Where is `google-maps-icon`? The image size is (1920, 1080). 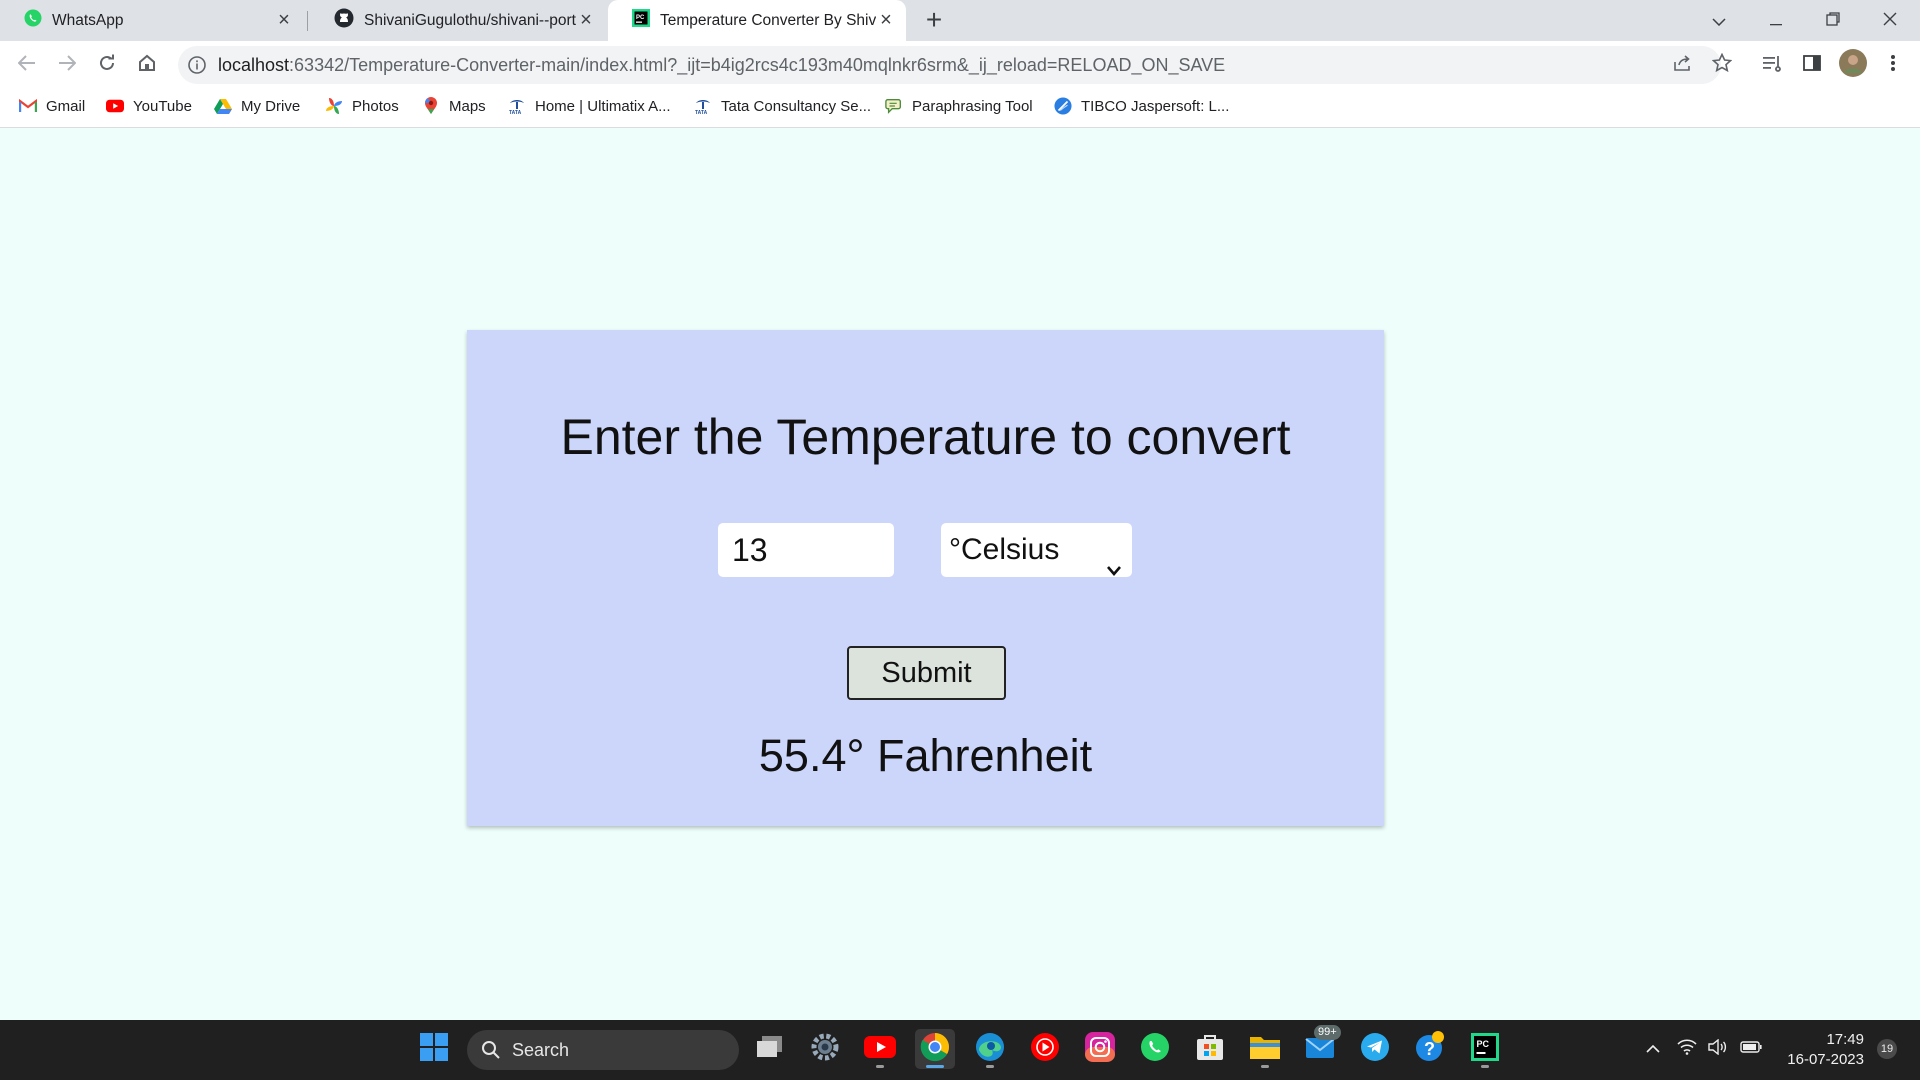
google-maps-icon is located at coordinates (431, 106).